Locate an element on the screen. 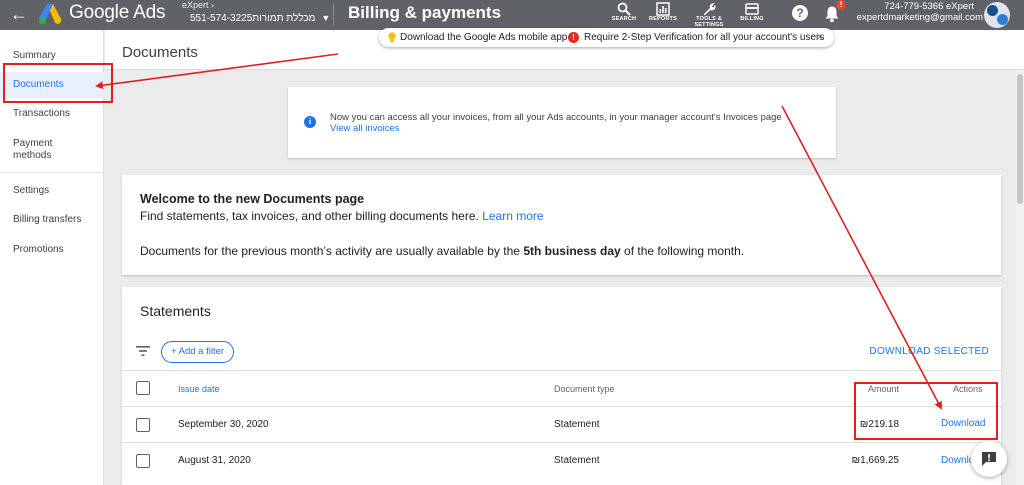 The width and height of the screenshot is (1024, 485). mobile-app-message: Download the Google Ads mobile app is located at coordinates (483, 37).